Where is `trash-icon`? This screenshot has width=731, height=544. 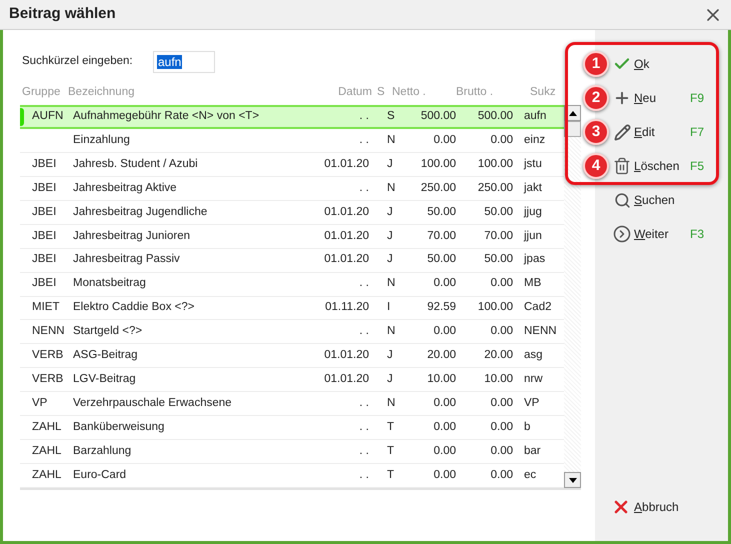
trash-icon is located at coordinates (622, 166).